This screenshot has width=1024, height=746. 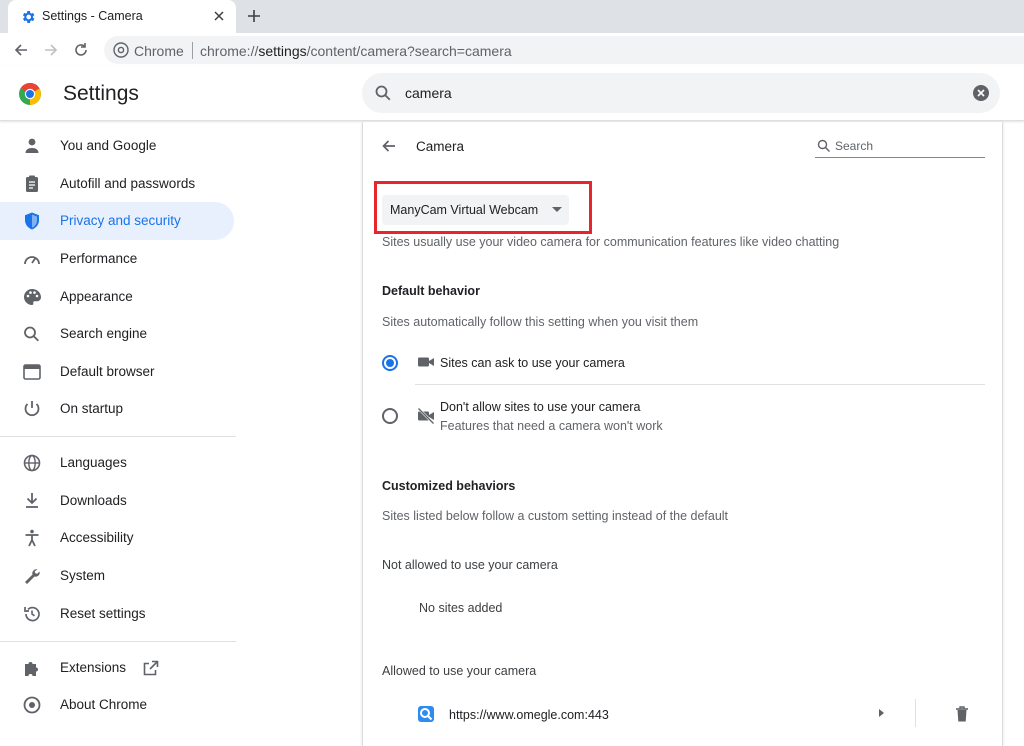 What do you see at coordinates (540, 407) in the screenshot?
I see `option-block-label: Don't allow sites to use your camera` at bounding box center [540, 407].